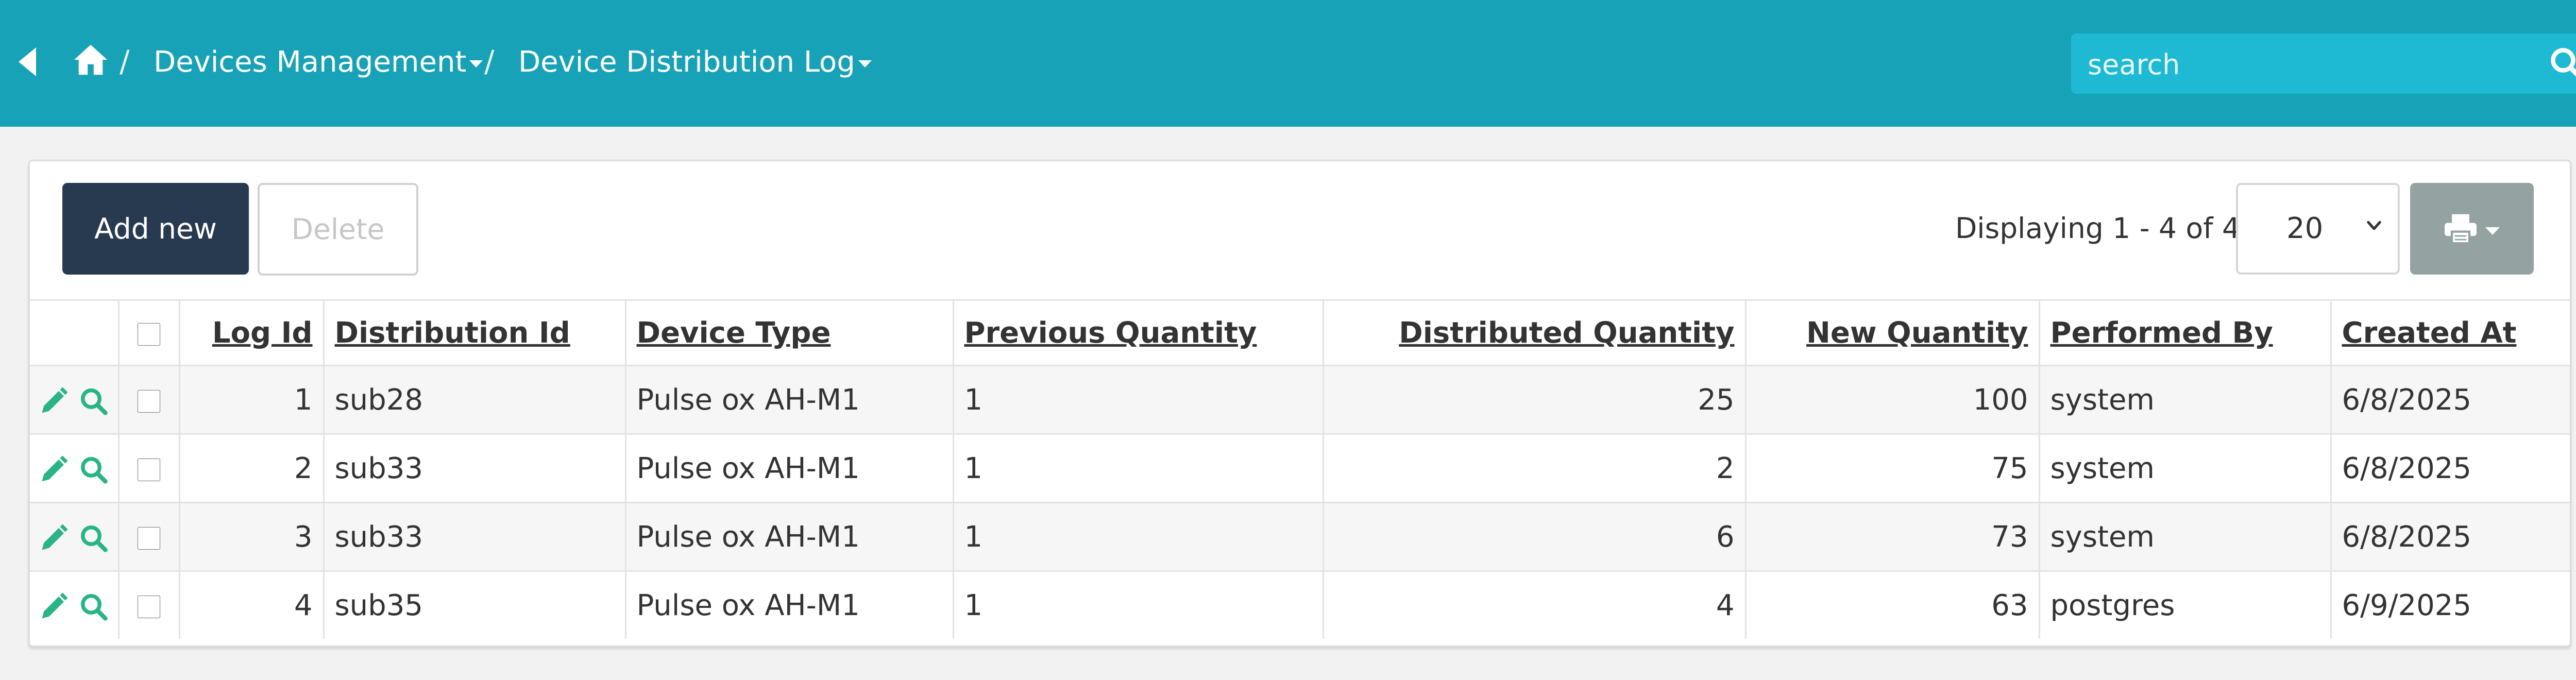 Image resolution: width=2576 pixels, height=680 pixels. I want to click on select-all-checkbox, so click(149, 334).